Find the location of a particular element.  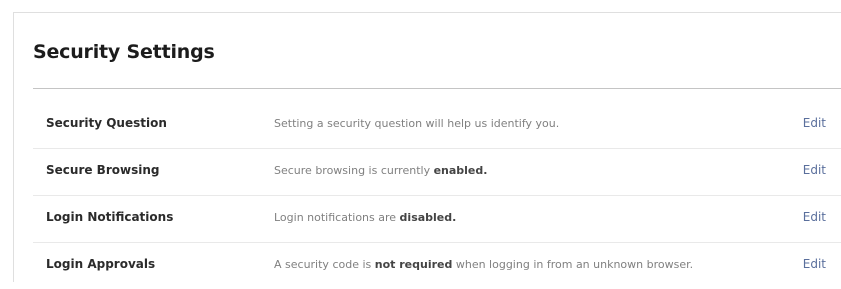

page-title: Security Settings is located at coordinates (124, 52).